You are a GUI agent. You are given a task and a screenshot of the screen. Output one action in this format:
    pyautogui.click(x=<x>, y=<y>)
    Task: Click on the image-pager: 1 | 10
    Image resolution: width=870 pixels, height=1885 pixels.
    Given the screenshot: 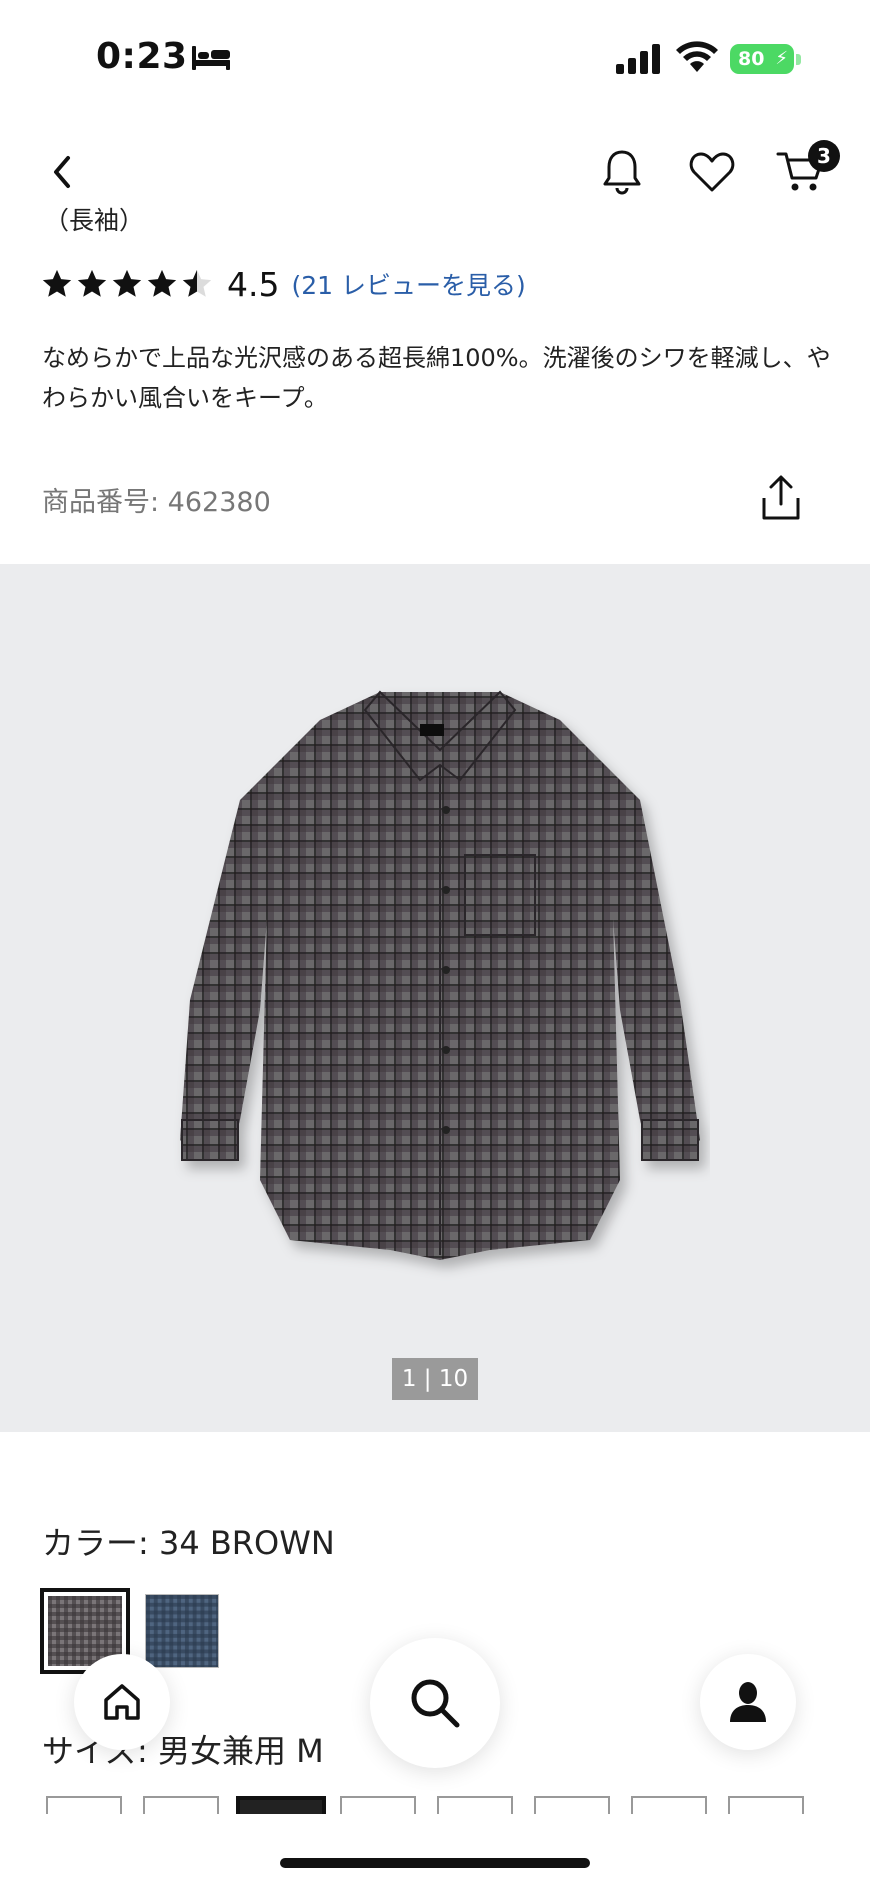 What is the action you would take?
    pyautogui.click(x=435, y=1379)
    